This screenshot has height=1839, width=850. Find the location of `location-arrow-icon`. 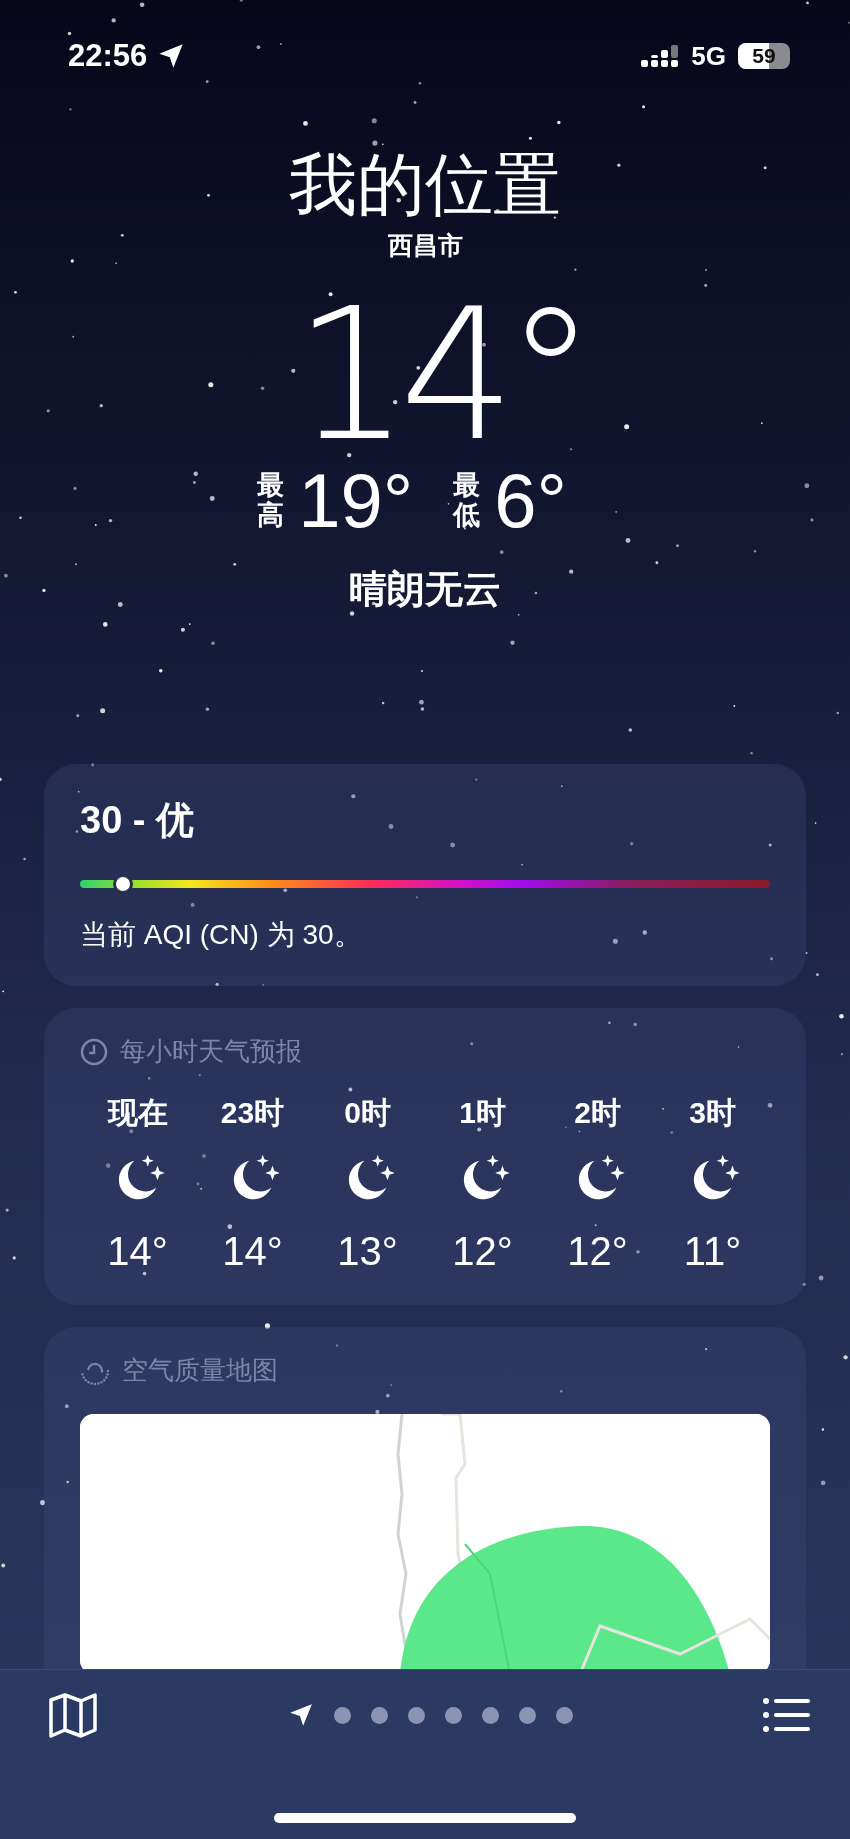

location-arrow-icon is located at coordinates (171, 56).